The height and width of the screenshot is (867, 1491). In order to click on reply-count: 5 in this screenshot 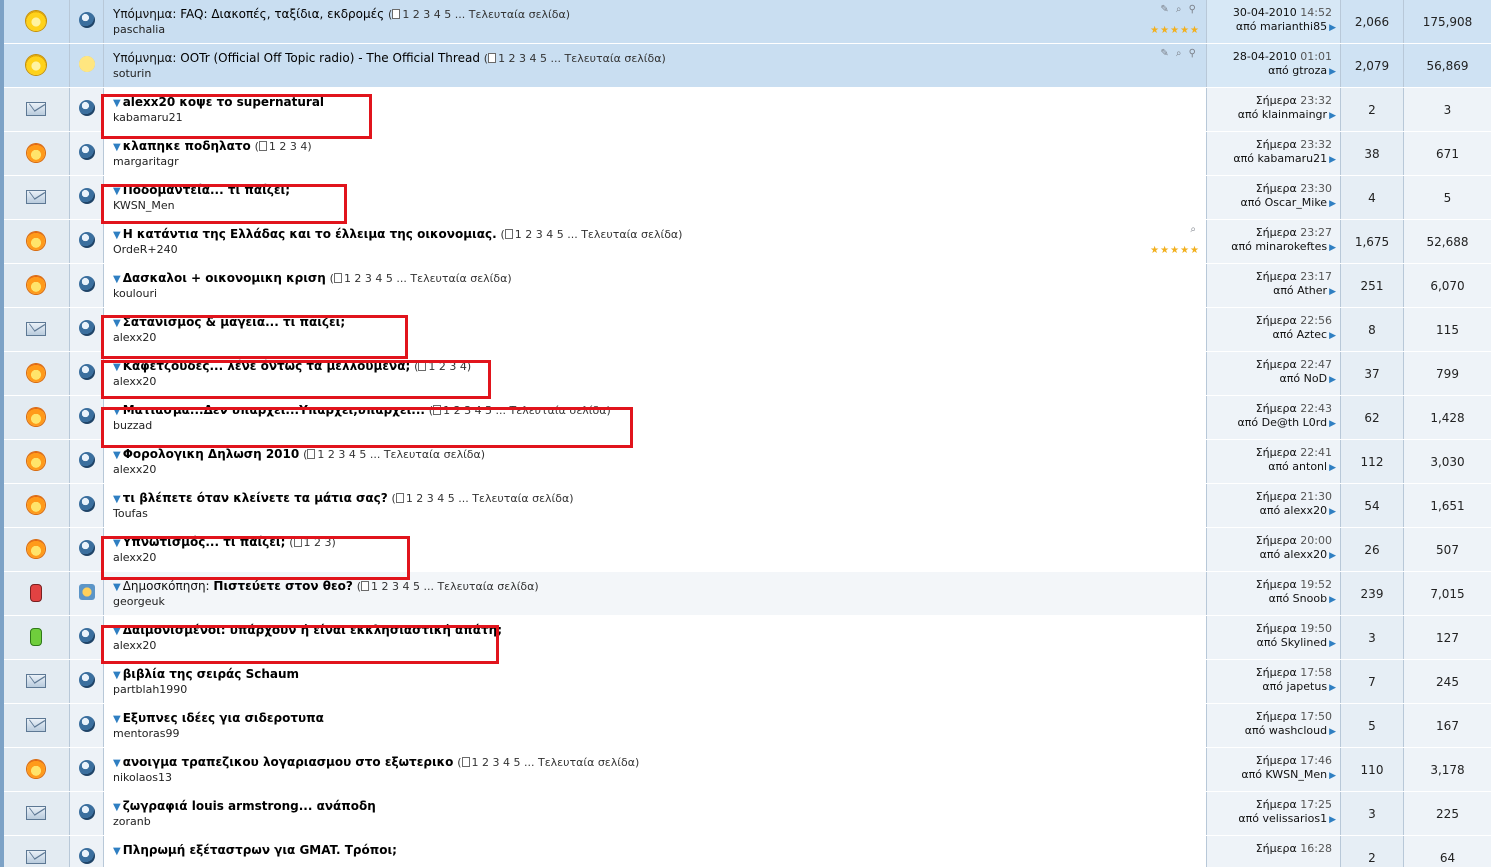, I will do `click(1372, 726)`.